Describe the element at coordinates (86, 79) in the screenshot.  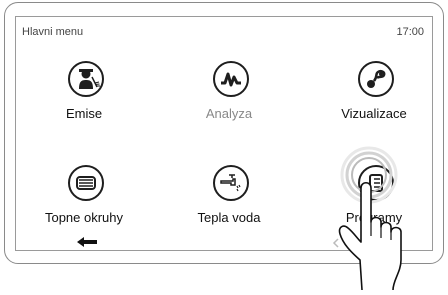
I see `chimney-sweep-icon` at that location.